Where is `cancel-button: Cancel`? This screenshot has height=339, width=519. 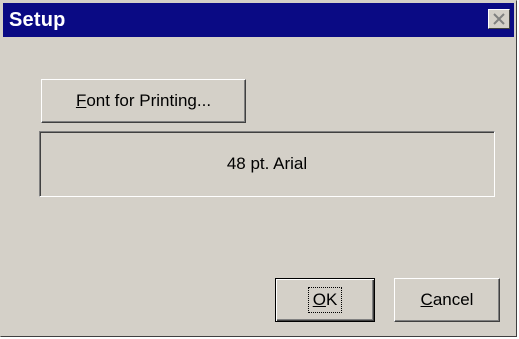 cancel-button: Cancel is located at coordinates (447, 300).